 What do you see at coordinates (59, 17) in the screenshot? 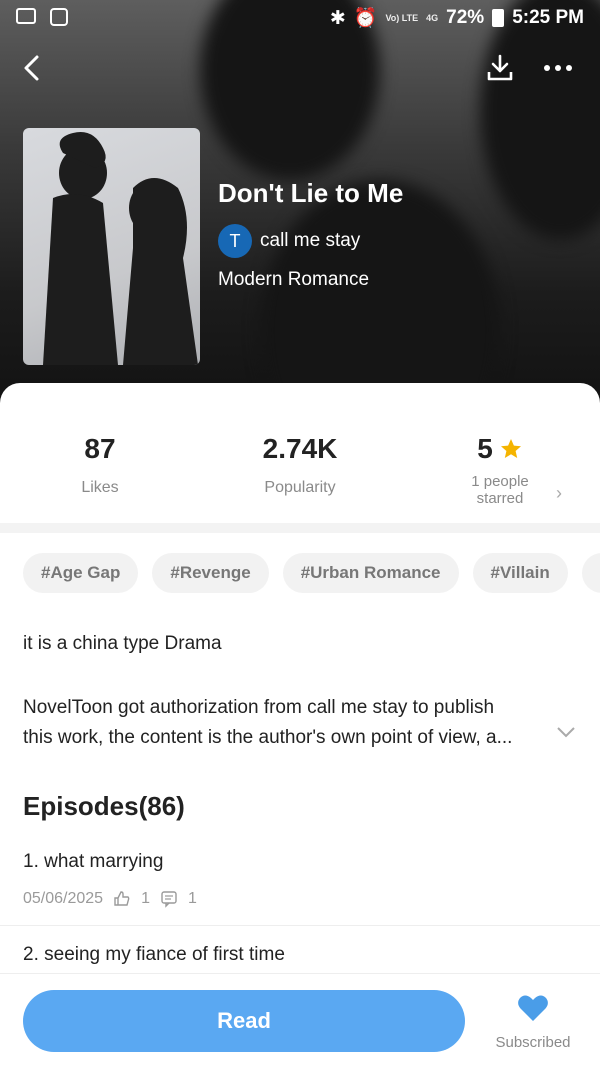
I see `hand-icon` at bounding box center [59, 17].